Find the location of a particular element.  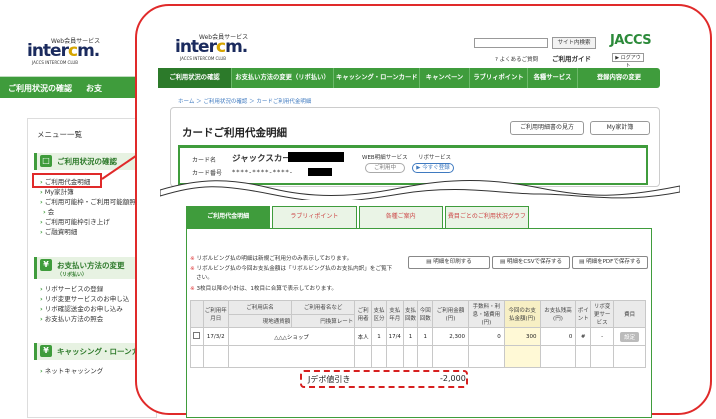

discount-label: Jデポ値引き is located at coordinates (329, 379).